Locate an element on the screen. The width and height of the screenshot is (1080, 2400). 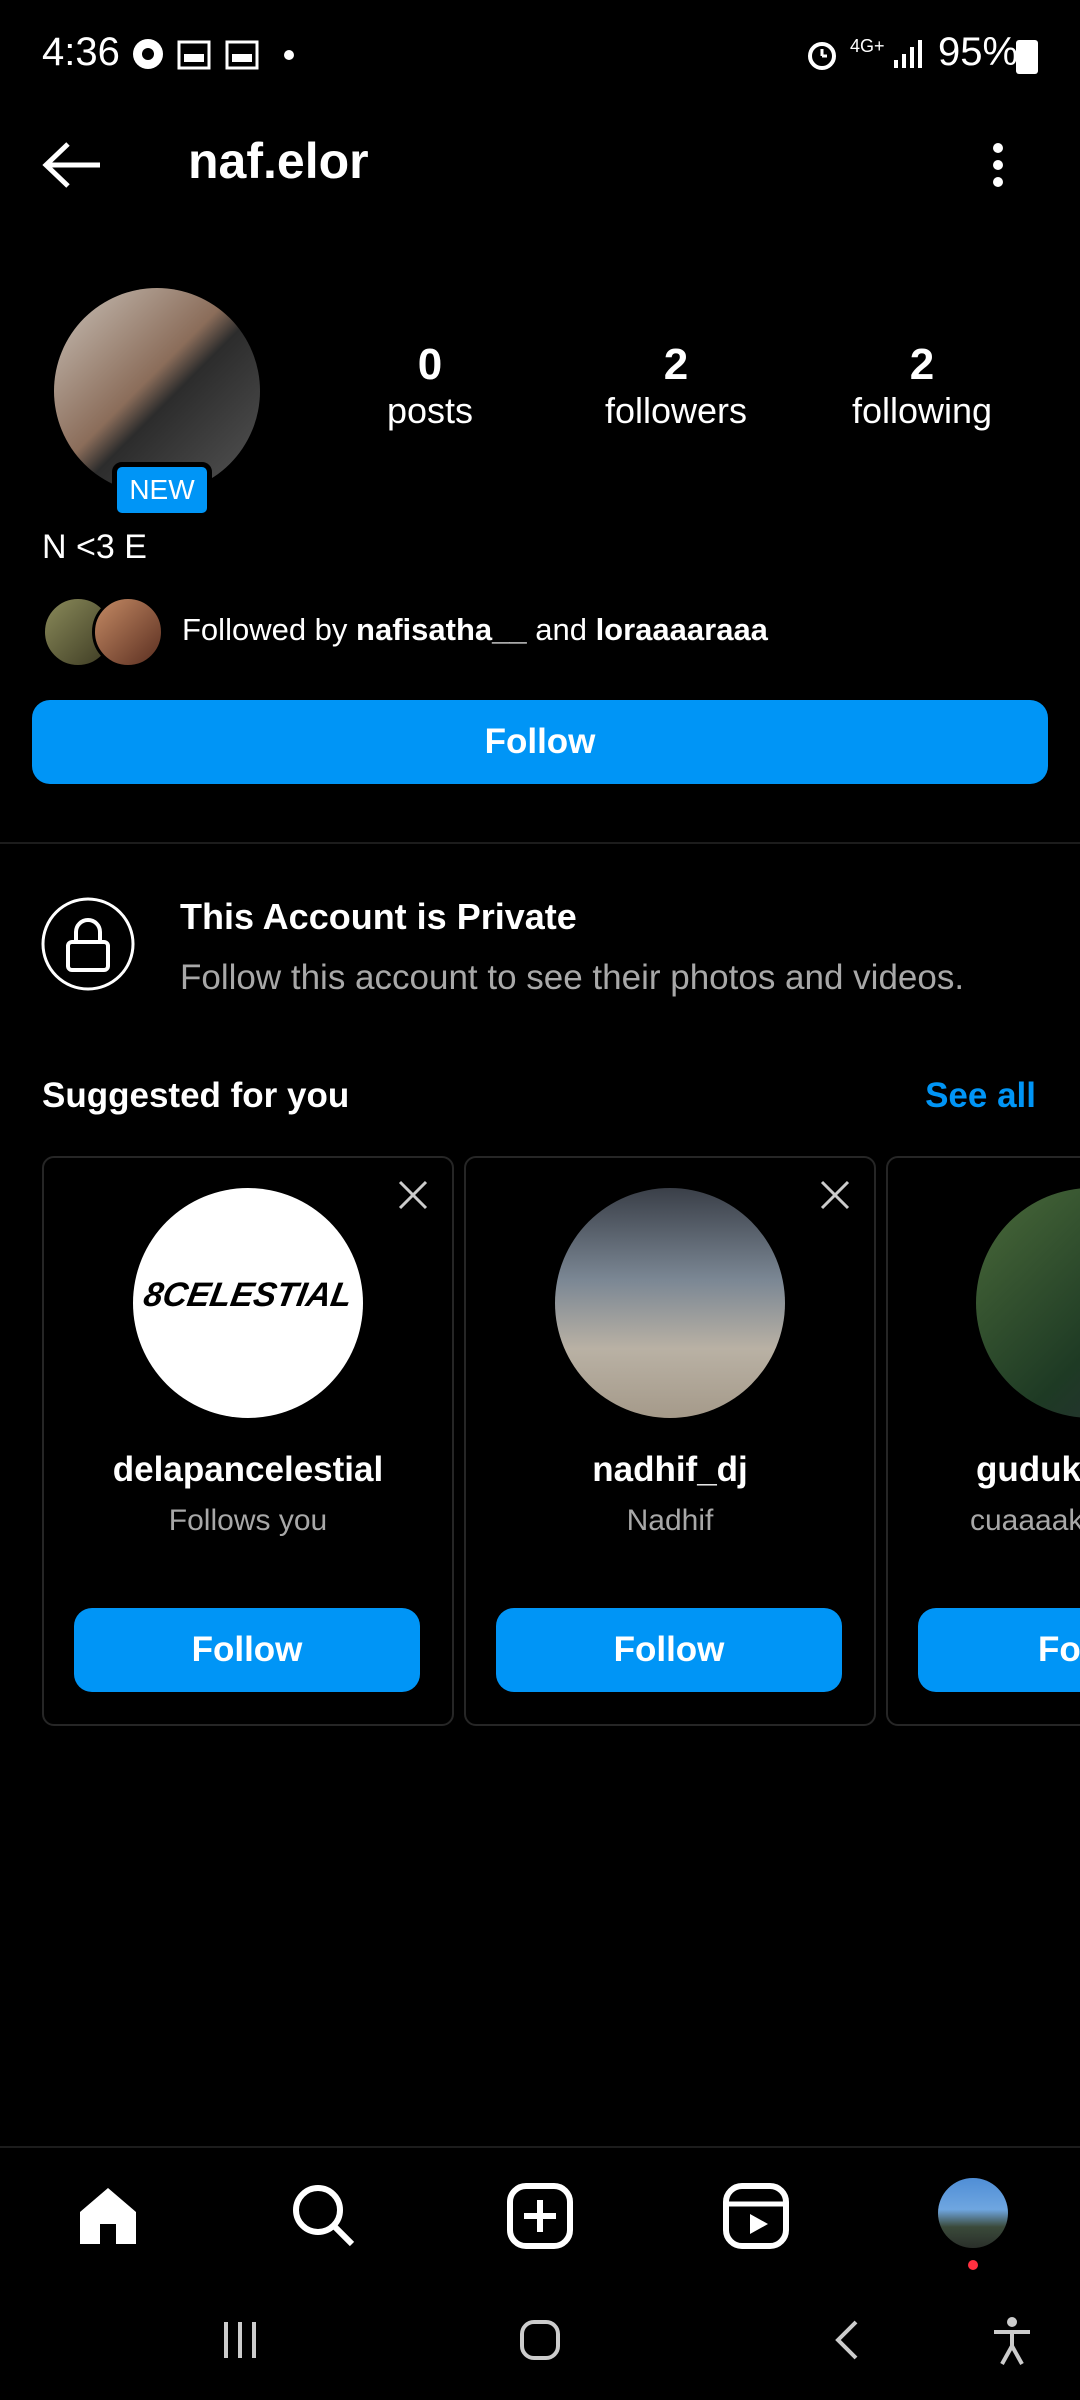
system-navigation-bar is located at coordinates (540, 2340).